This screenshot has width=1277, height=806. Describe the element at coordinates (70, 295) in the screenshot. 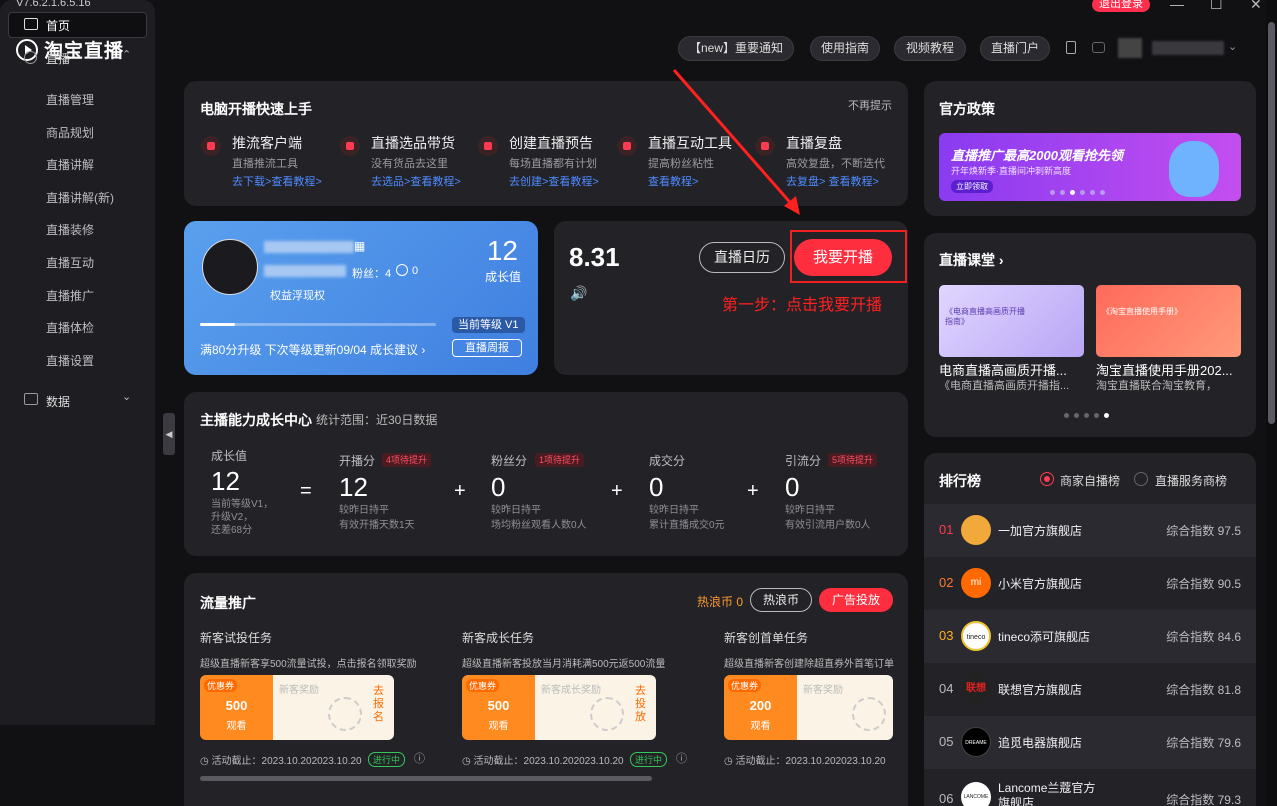

I see `sidebar-item-live-promote: 直播推广` at that location.